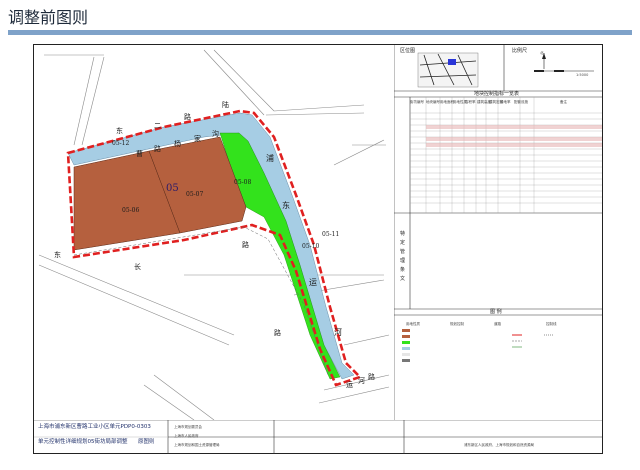 The height and width of the screenshot is (470, 640). Describe the element at coordinates (194, 194) in the screenshot. I see `label-parcel-05-07: 05-07` at that location.